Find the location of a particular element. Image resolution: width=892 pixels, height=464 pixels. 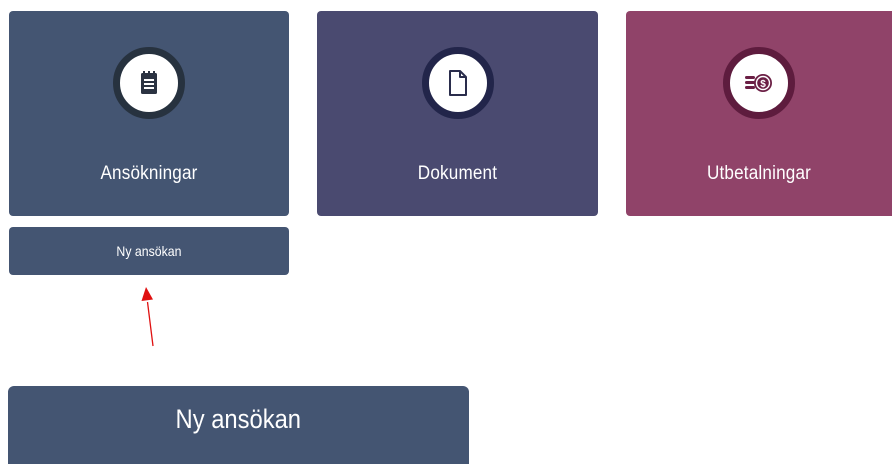

tile-applications-label: Ansökningar is located at coordinates (149, 173).